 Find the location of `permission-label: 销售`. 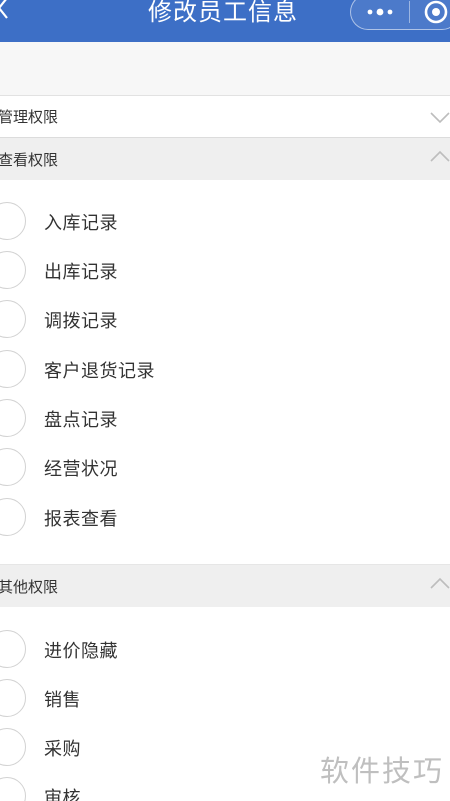

permission-label: 销售 is located at coordinates (62, 700).